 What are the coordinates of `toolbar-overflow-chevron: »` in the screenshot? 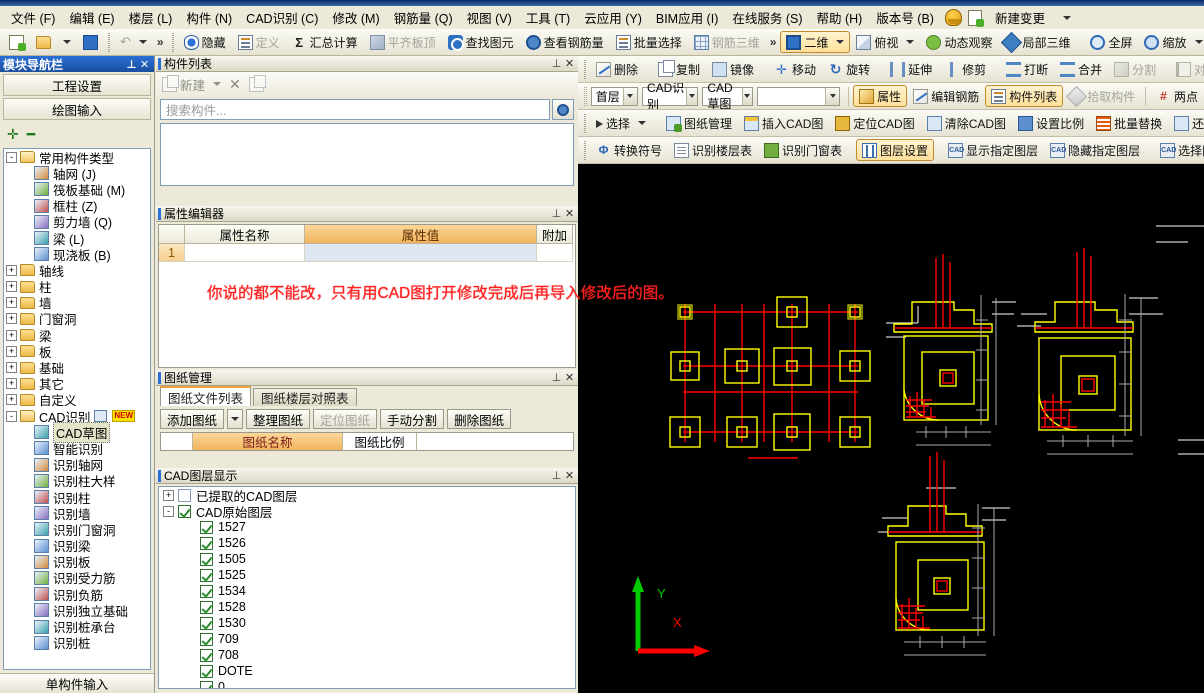 It's located at (160, 42).